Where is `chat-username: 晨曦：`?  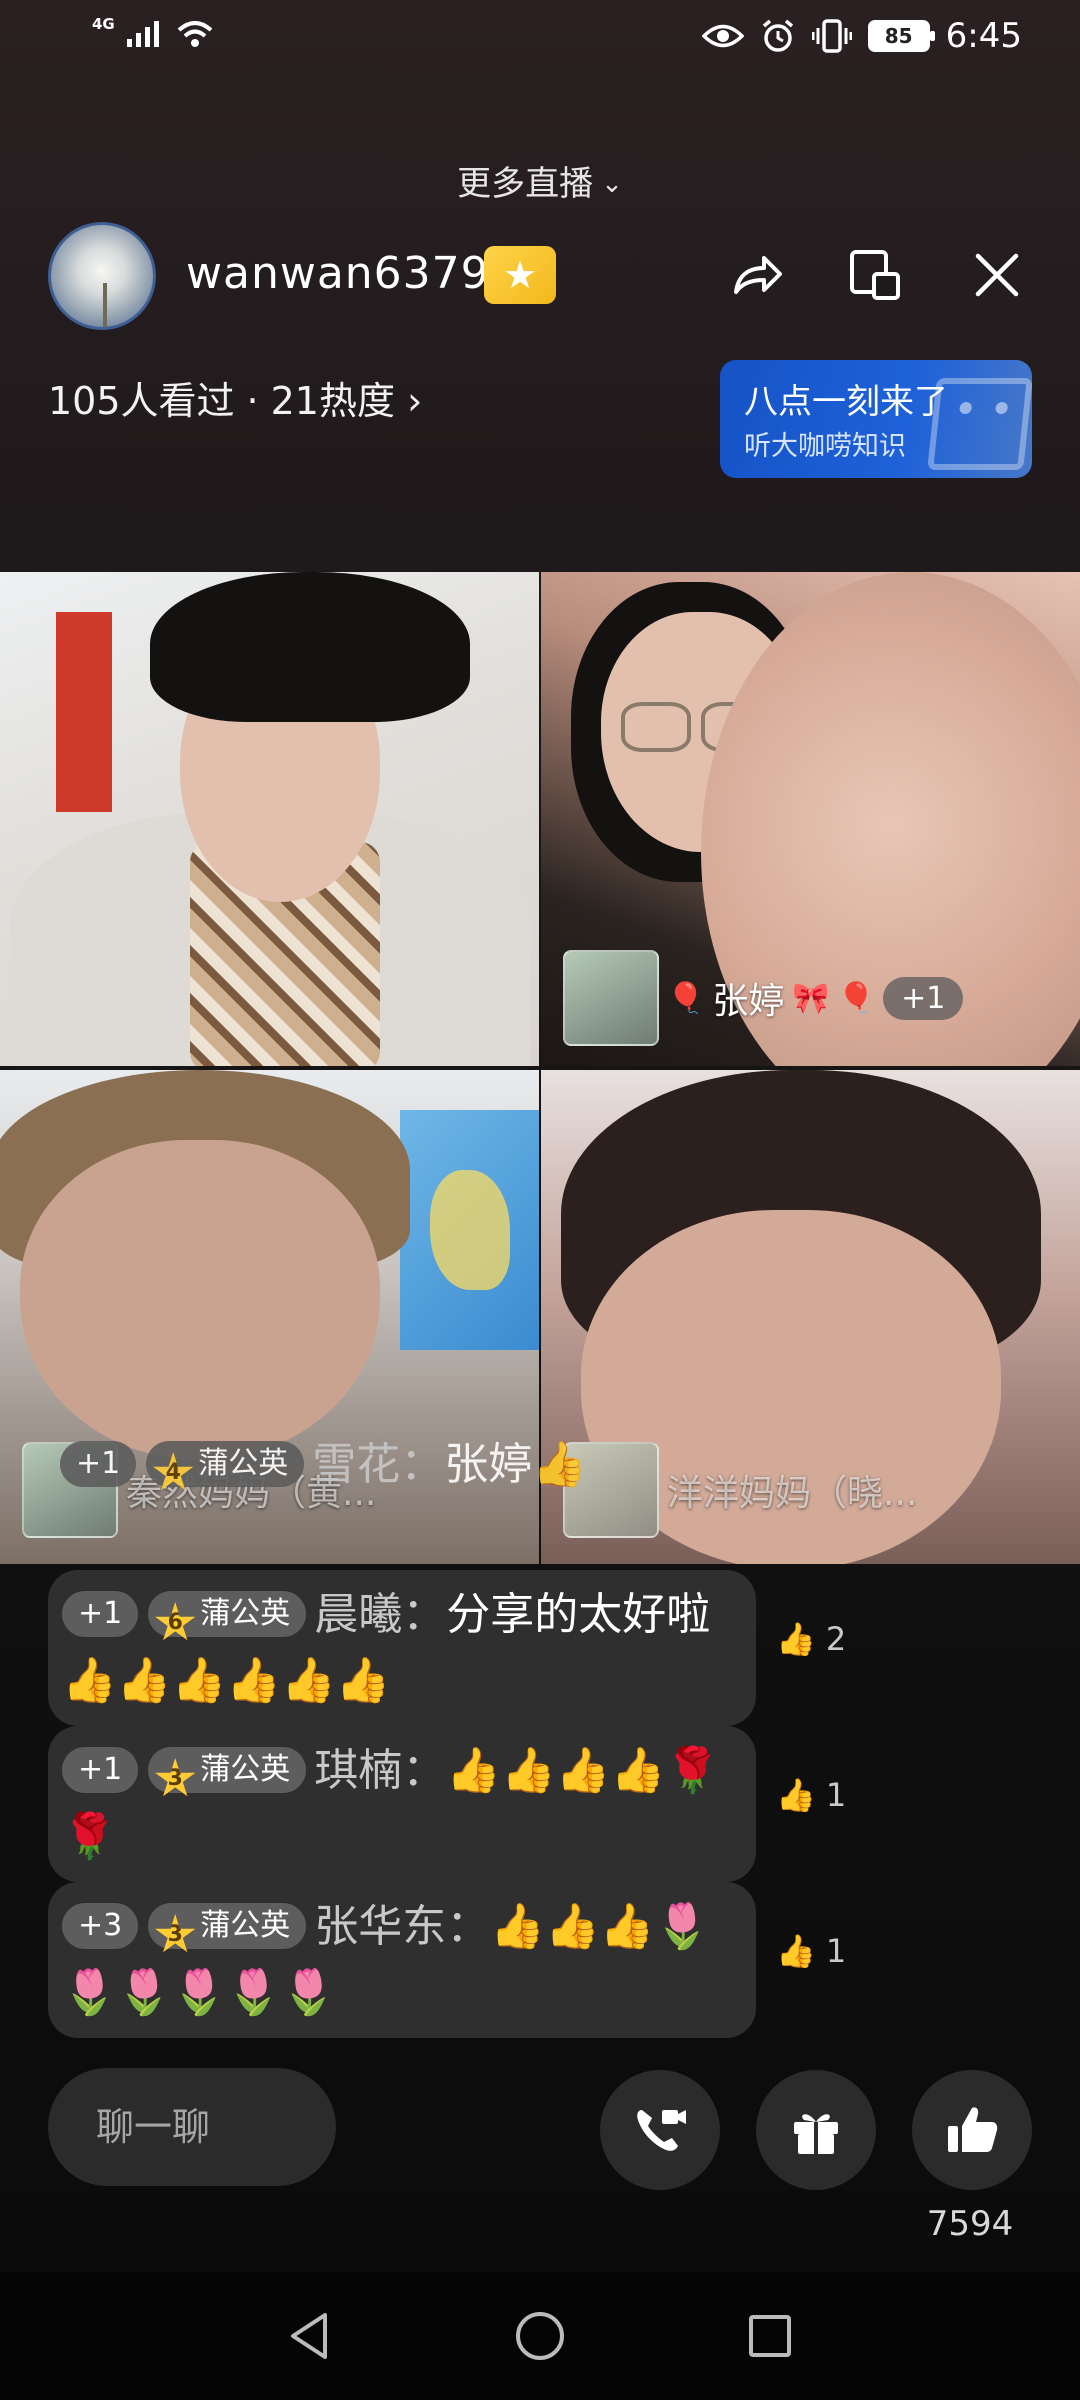
chat-username: 晨曦： is located at coordinates (380, 1614).